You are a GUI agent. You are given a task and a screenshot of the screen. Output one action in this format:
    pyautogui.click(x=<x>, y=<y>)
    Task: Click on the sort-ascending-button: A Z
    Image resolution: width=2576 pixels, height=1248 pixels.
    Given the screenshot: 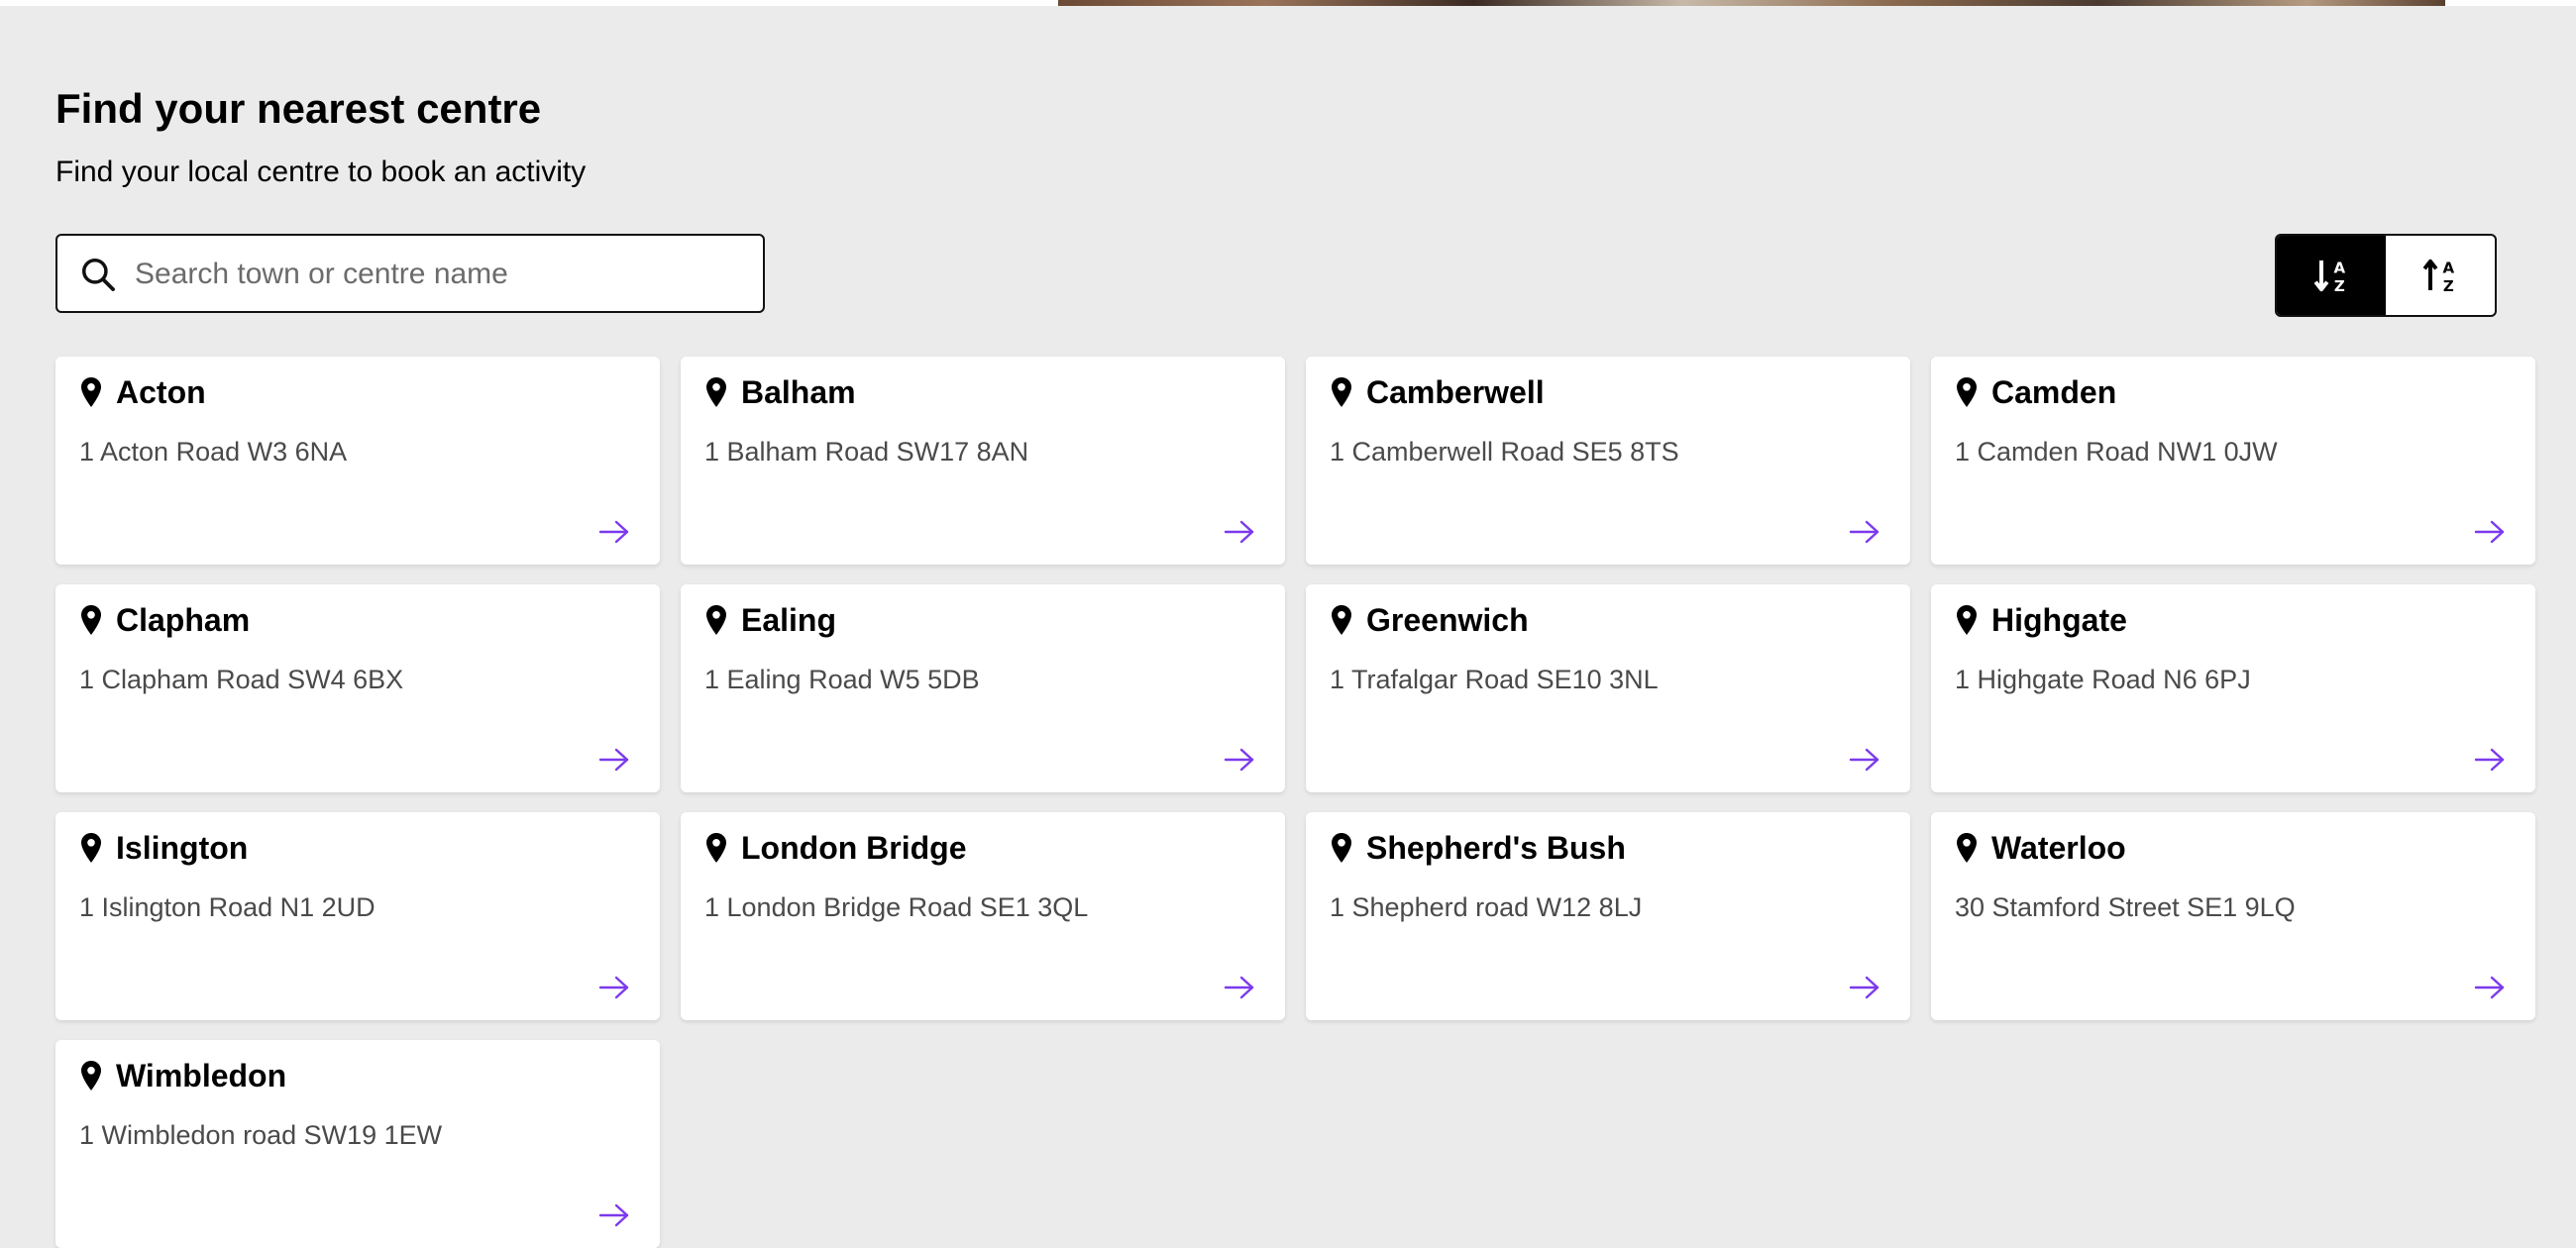 What is the action you would take?
    pyautogui.click(x=2331, y=275)
    